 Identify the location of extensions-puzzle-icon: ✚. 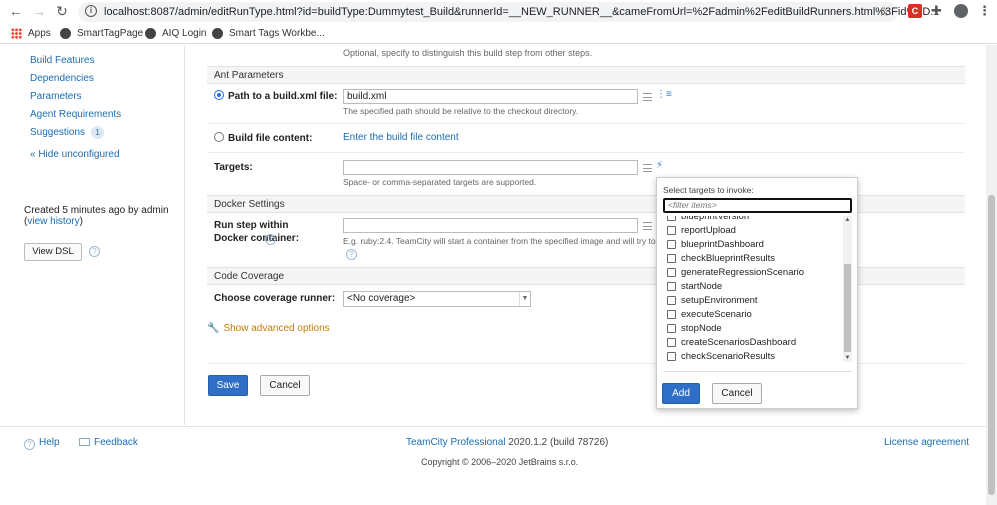
(938, 11).